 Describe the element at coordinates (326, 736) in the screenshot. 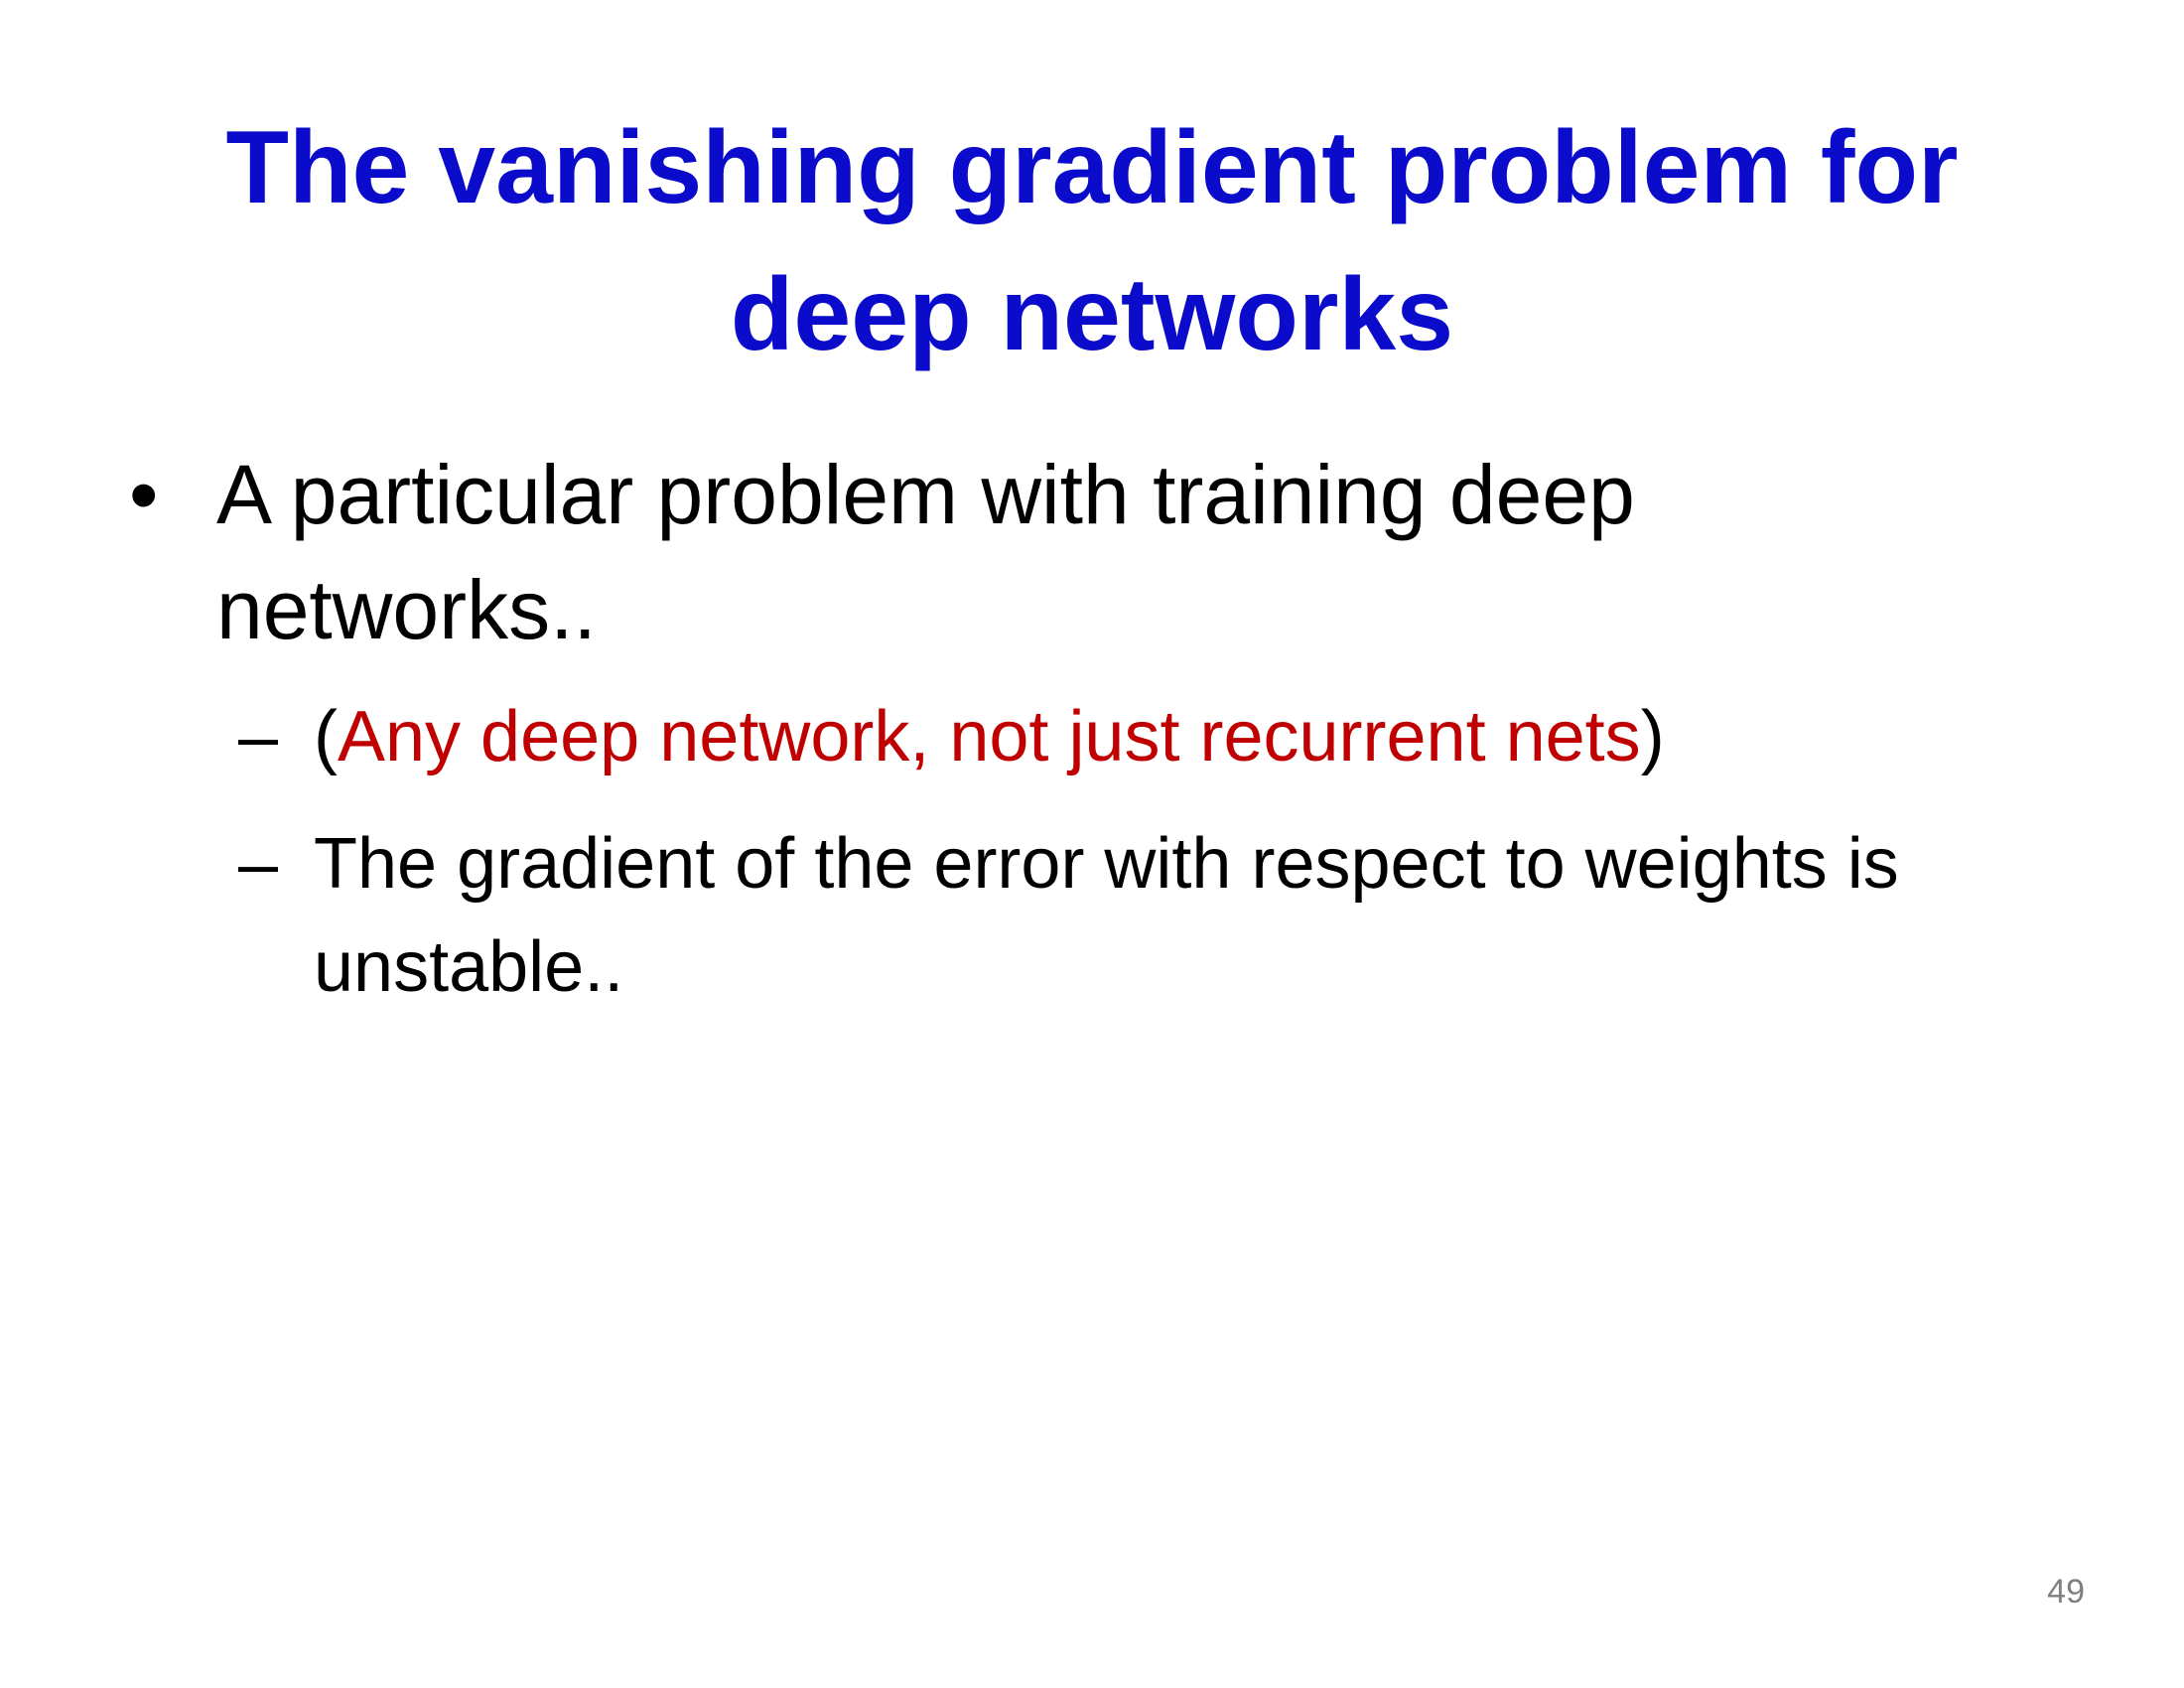

I see `open-paren: (` at that location.